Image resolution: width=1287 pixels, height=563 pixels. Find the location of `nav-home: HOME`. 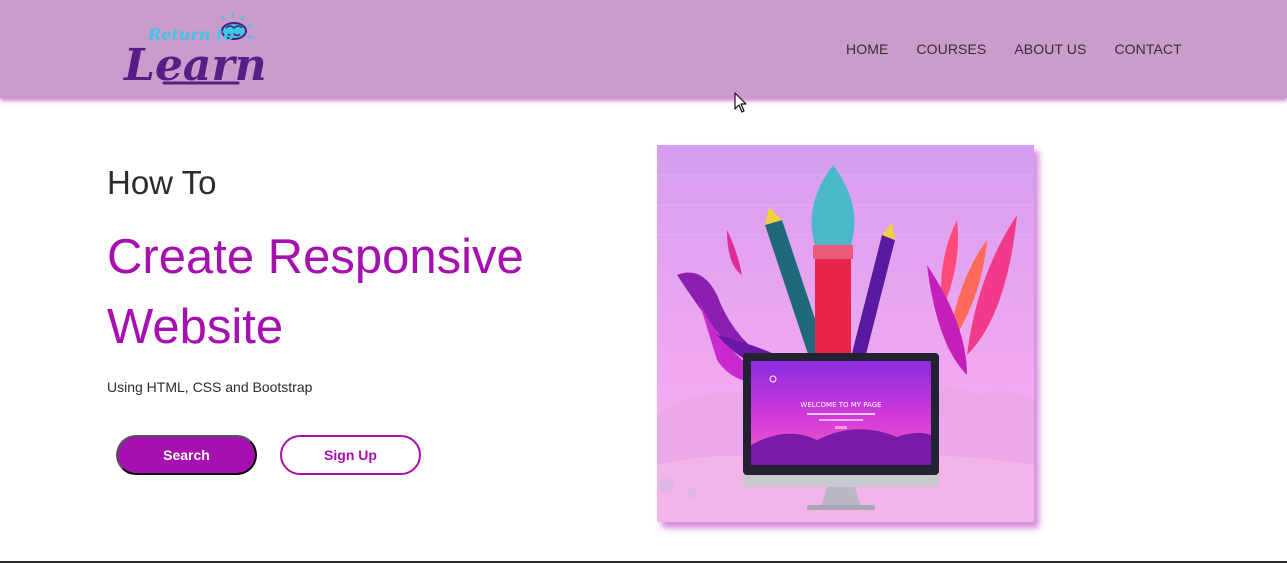

nav-home: HOME is located at coordinates (867, 49).